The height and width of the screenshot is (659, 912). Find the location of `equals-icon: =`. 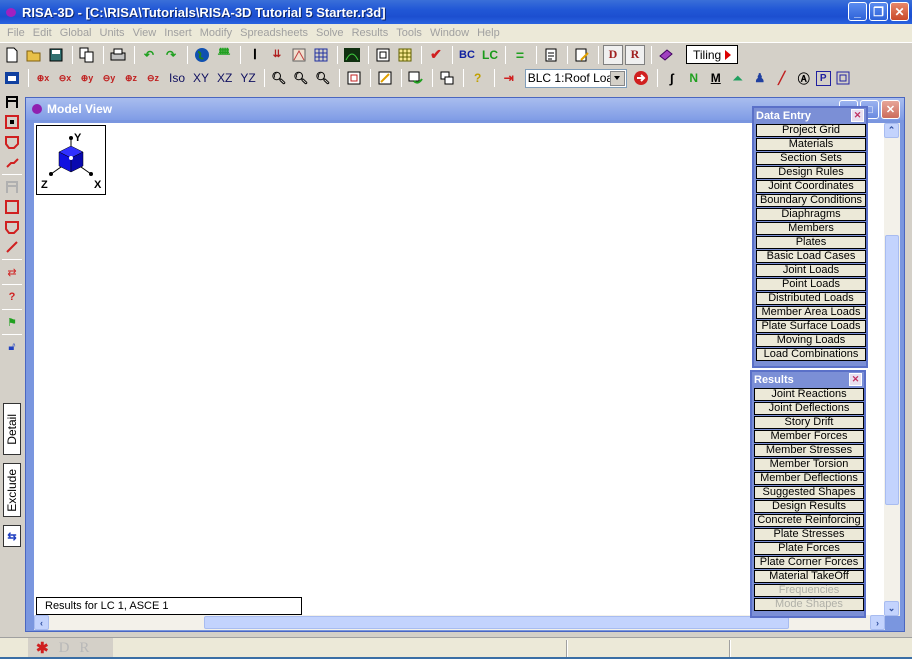

equals-icon: = is located at coordinates (520, 55).